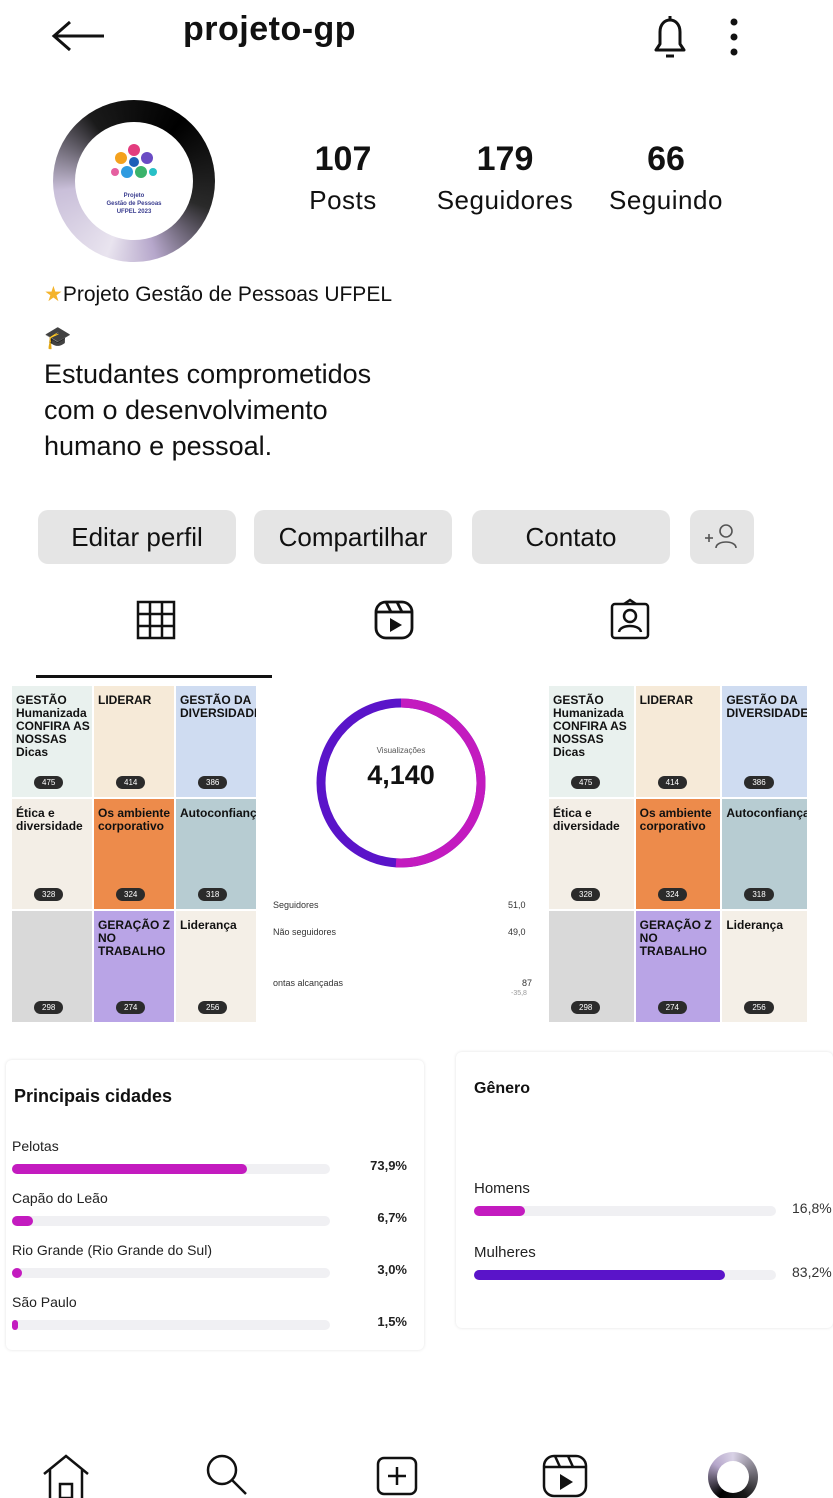  I want to click on gender-bar-track, so click(625, 1275).